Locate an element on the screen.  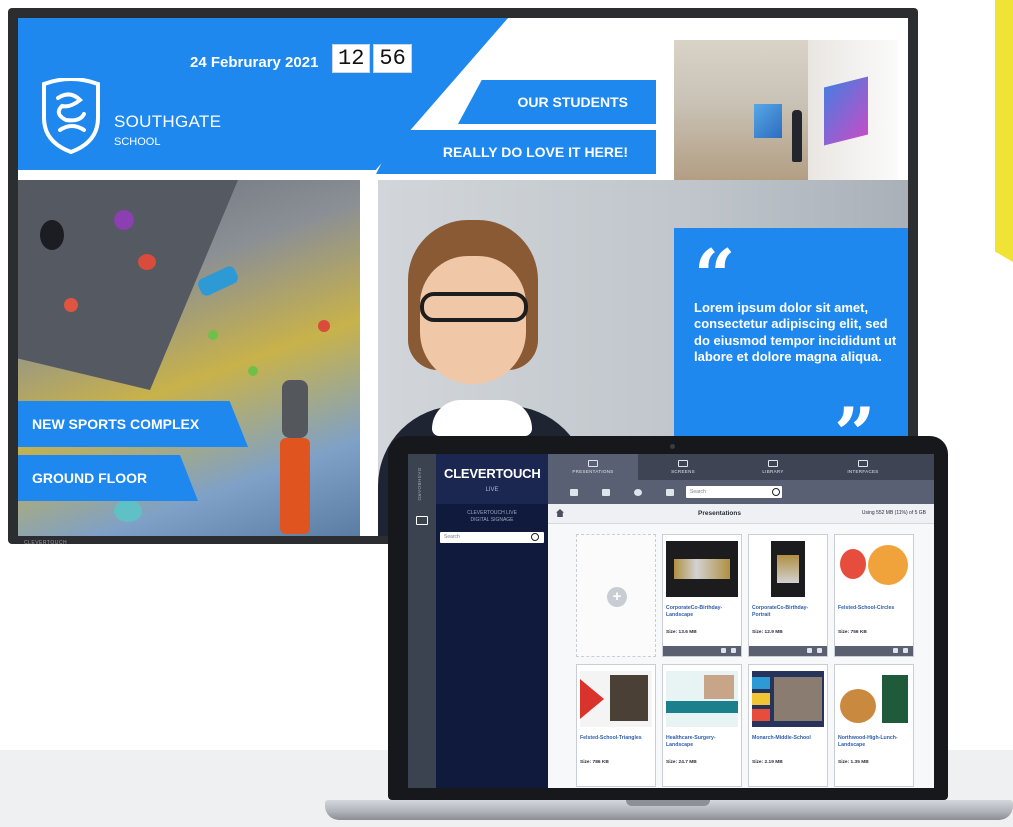
student-collar is located at coordinates (482, 418).